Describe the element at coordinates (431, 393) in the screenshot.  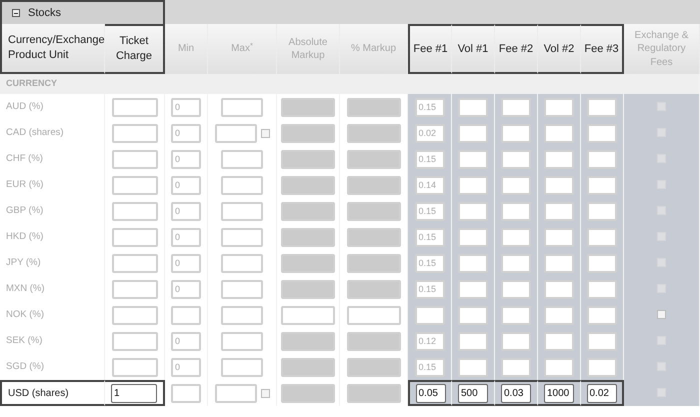
I see `input-field: 0.05` at that location.